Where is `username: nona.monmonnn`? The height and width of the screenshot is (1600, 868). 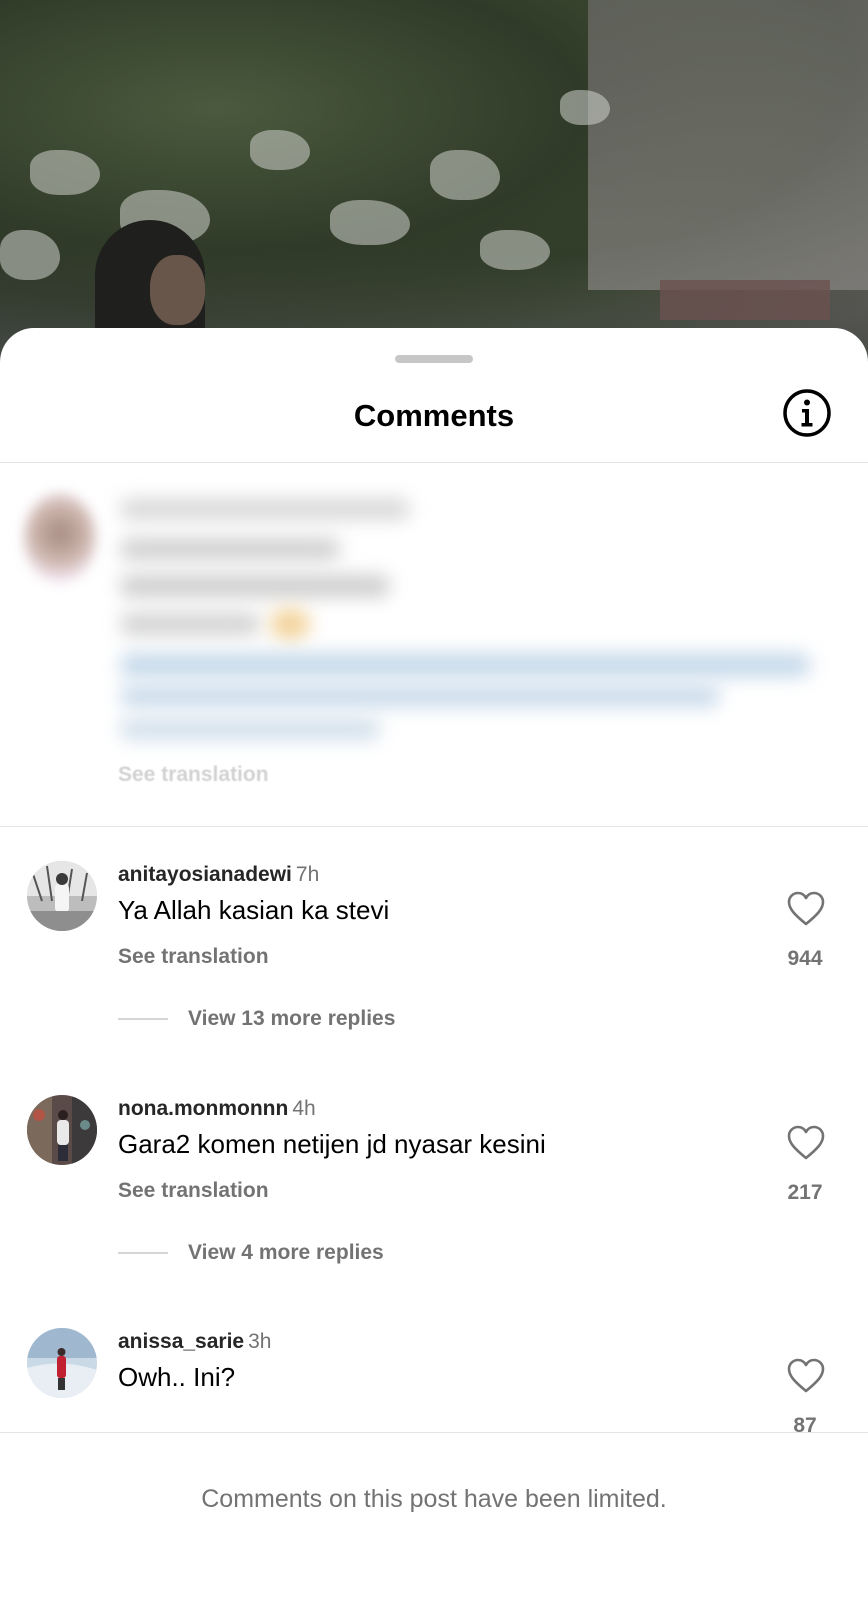 username: nona.monmonnn is located at coordinates (203, 1108).